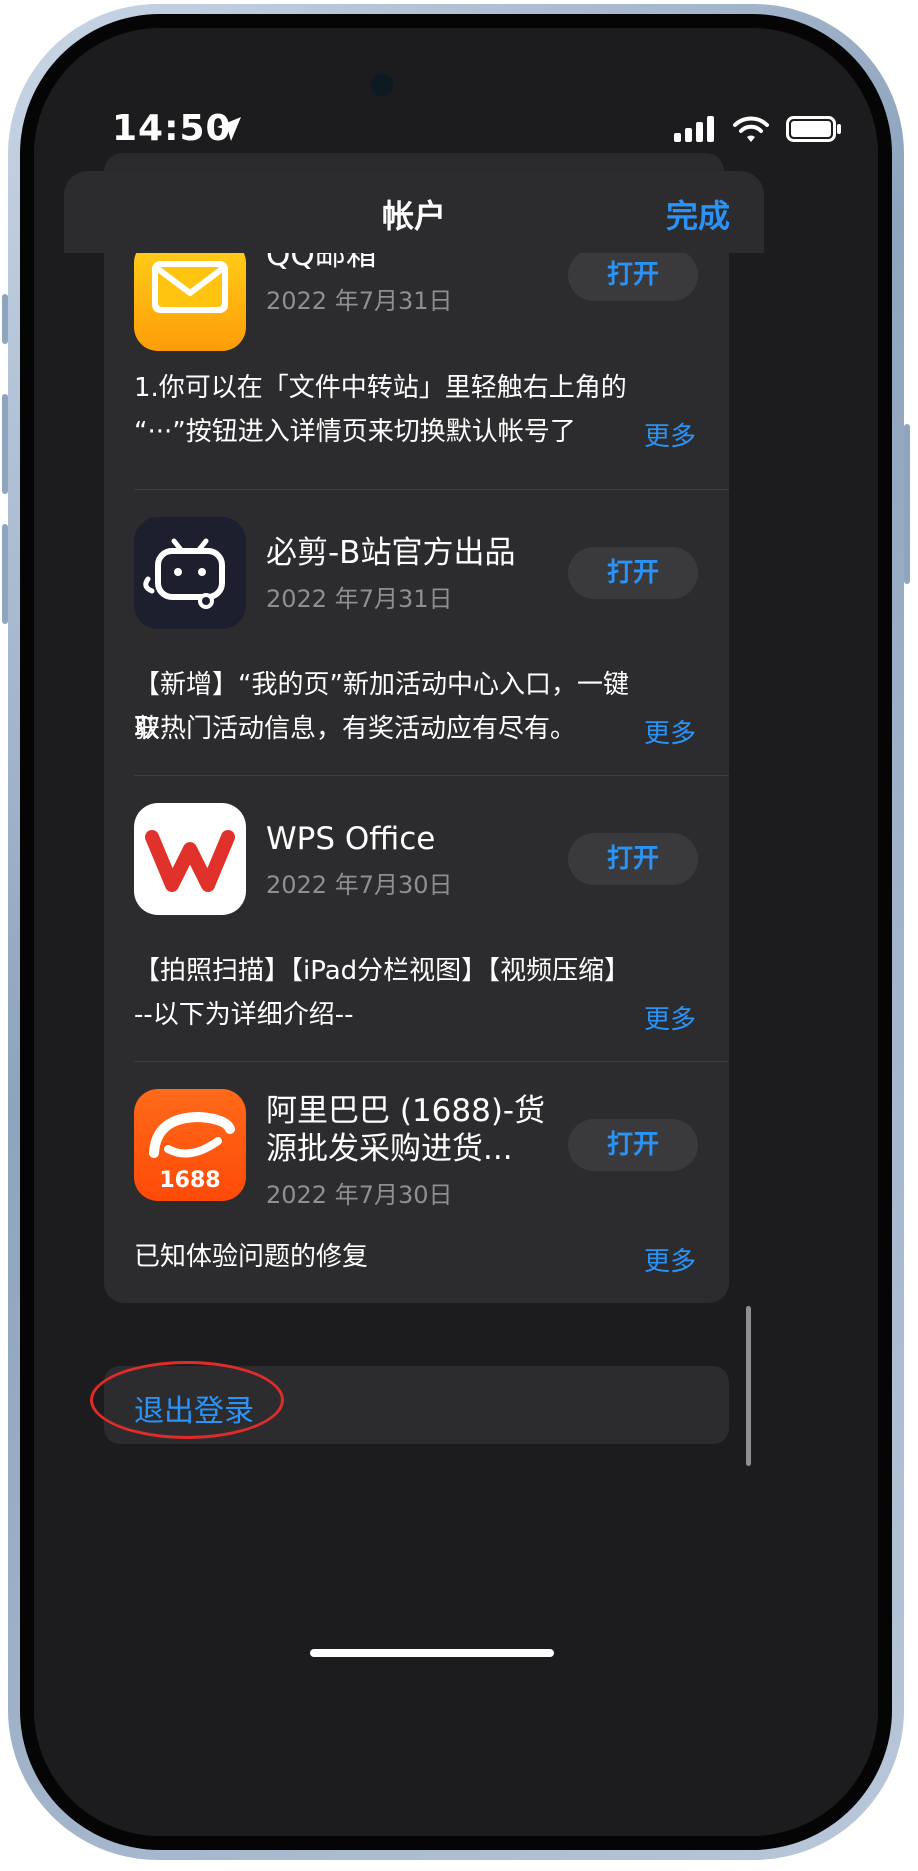 This screenshot has height=1871, width=918. Describe the element at coordinates (189, 1180) in the screenshot. I see `icon-label: 1688` at that location.